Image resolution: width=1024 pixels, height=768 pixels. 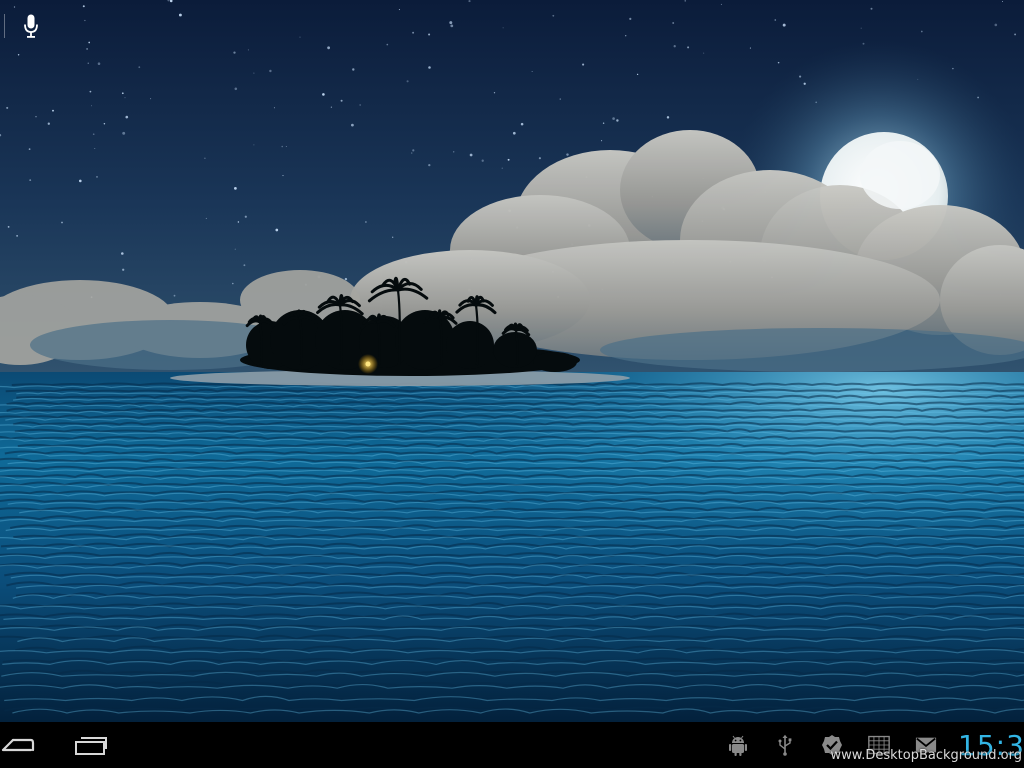 What do you see at coordinates (512, 745) in the screenshot?
I see `system-bar: 15:3 www.DesktopBackground.org` at bounding box center [512, 745].